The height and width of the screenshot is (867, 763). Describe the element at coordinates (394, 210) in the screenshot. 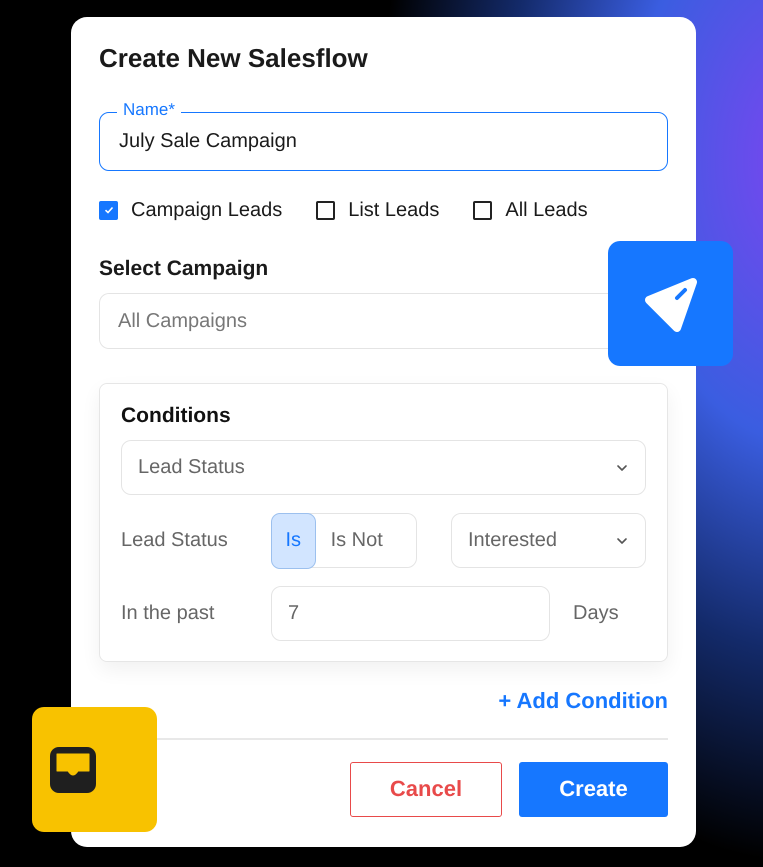

I see `checkbox-label: List Leads` at that location.